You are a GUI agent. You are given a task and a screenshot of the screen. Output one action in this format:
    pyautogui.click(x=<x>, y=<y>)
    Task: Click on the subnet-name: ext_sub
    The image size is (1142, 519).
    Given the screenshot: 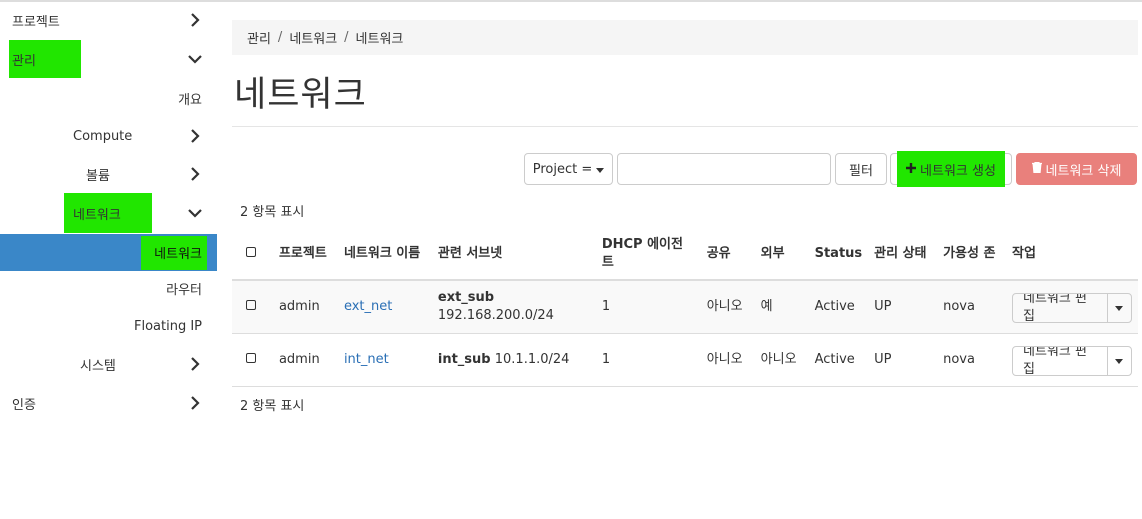 What is the action you would take?
    pyautogui.click(x=466, y=297)
    